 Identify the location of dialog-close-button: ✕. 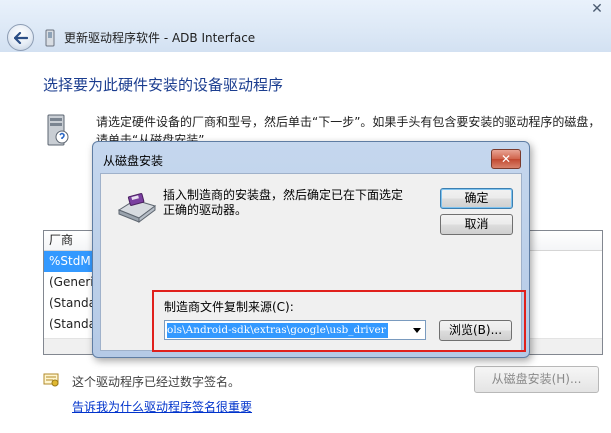
(506, 159).